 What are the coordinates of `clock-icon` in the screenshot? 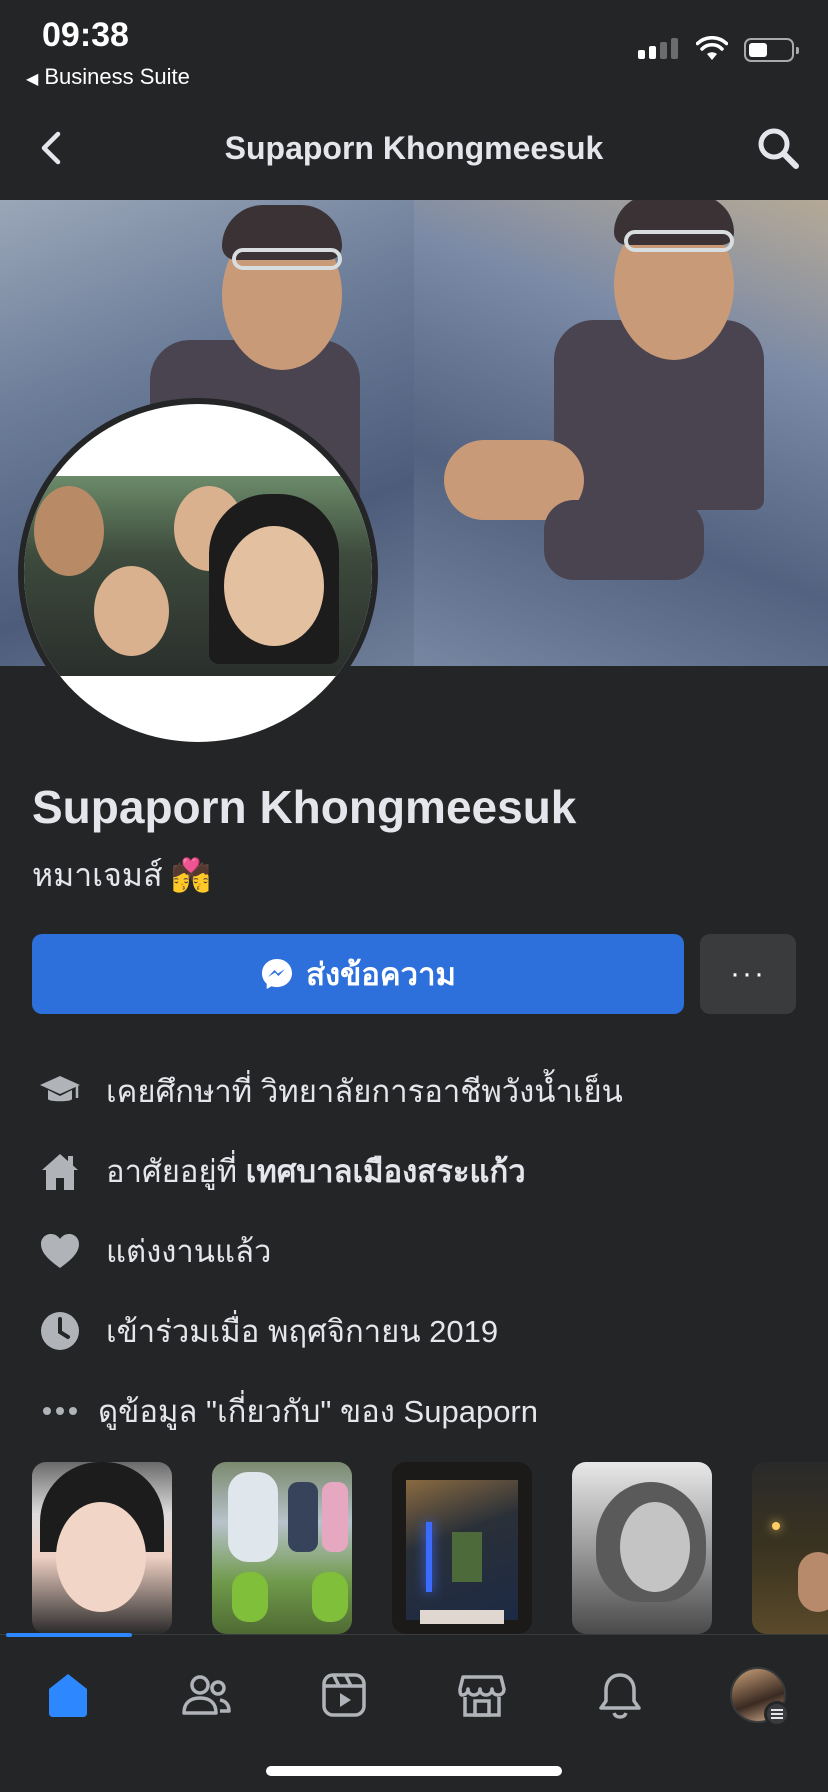 It's located at (60, 1331).